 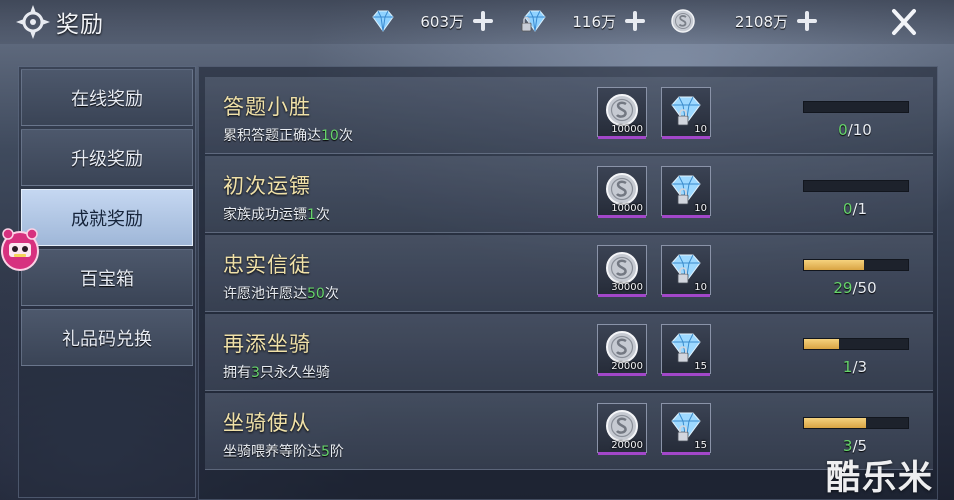 What do you see at coordinates (265, 215) in the screenshot?
I see `achievement-desc-text: 家族成功运镖` at bounding box center [265, 215].